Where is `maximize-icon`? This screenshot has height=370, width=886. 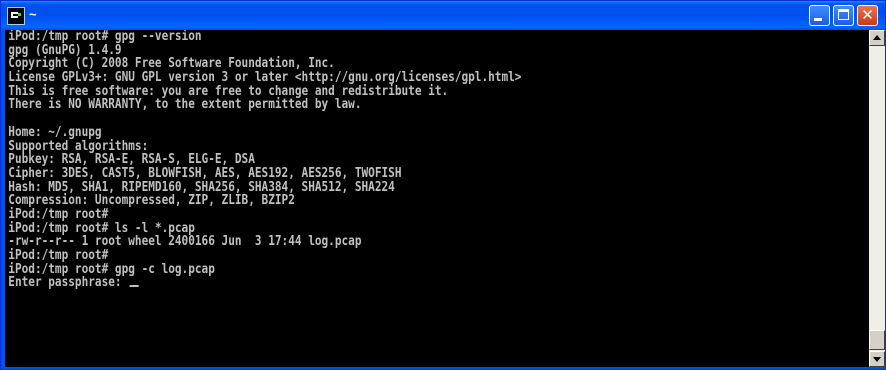 maximize-icon is located at coordinates (843, 14).